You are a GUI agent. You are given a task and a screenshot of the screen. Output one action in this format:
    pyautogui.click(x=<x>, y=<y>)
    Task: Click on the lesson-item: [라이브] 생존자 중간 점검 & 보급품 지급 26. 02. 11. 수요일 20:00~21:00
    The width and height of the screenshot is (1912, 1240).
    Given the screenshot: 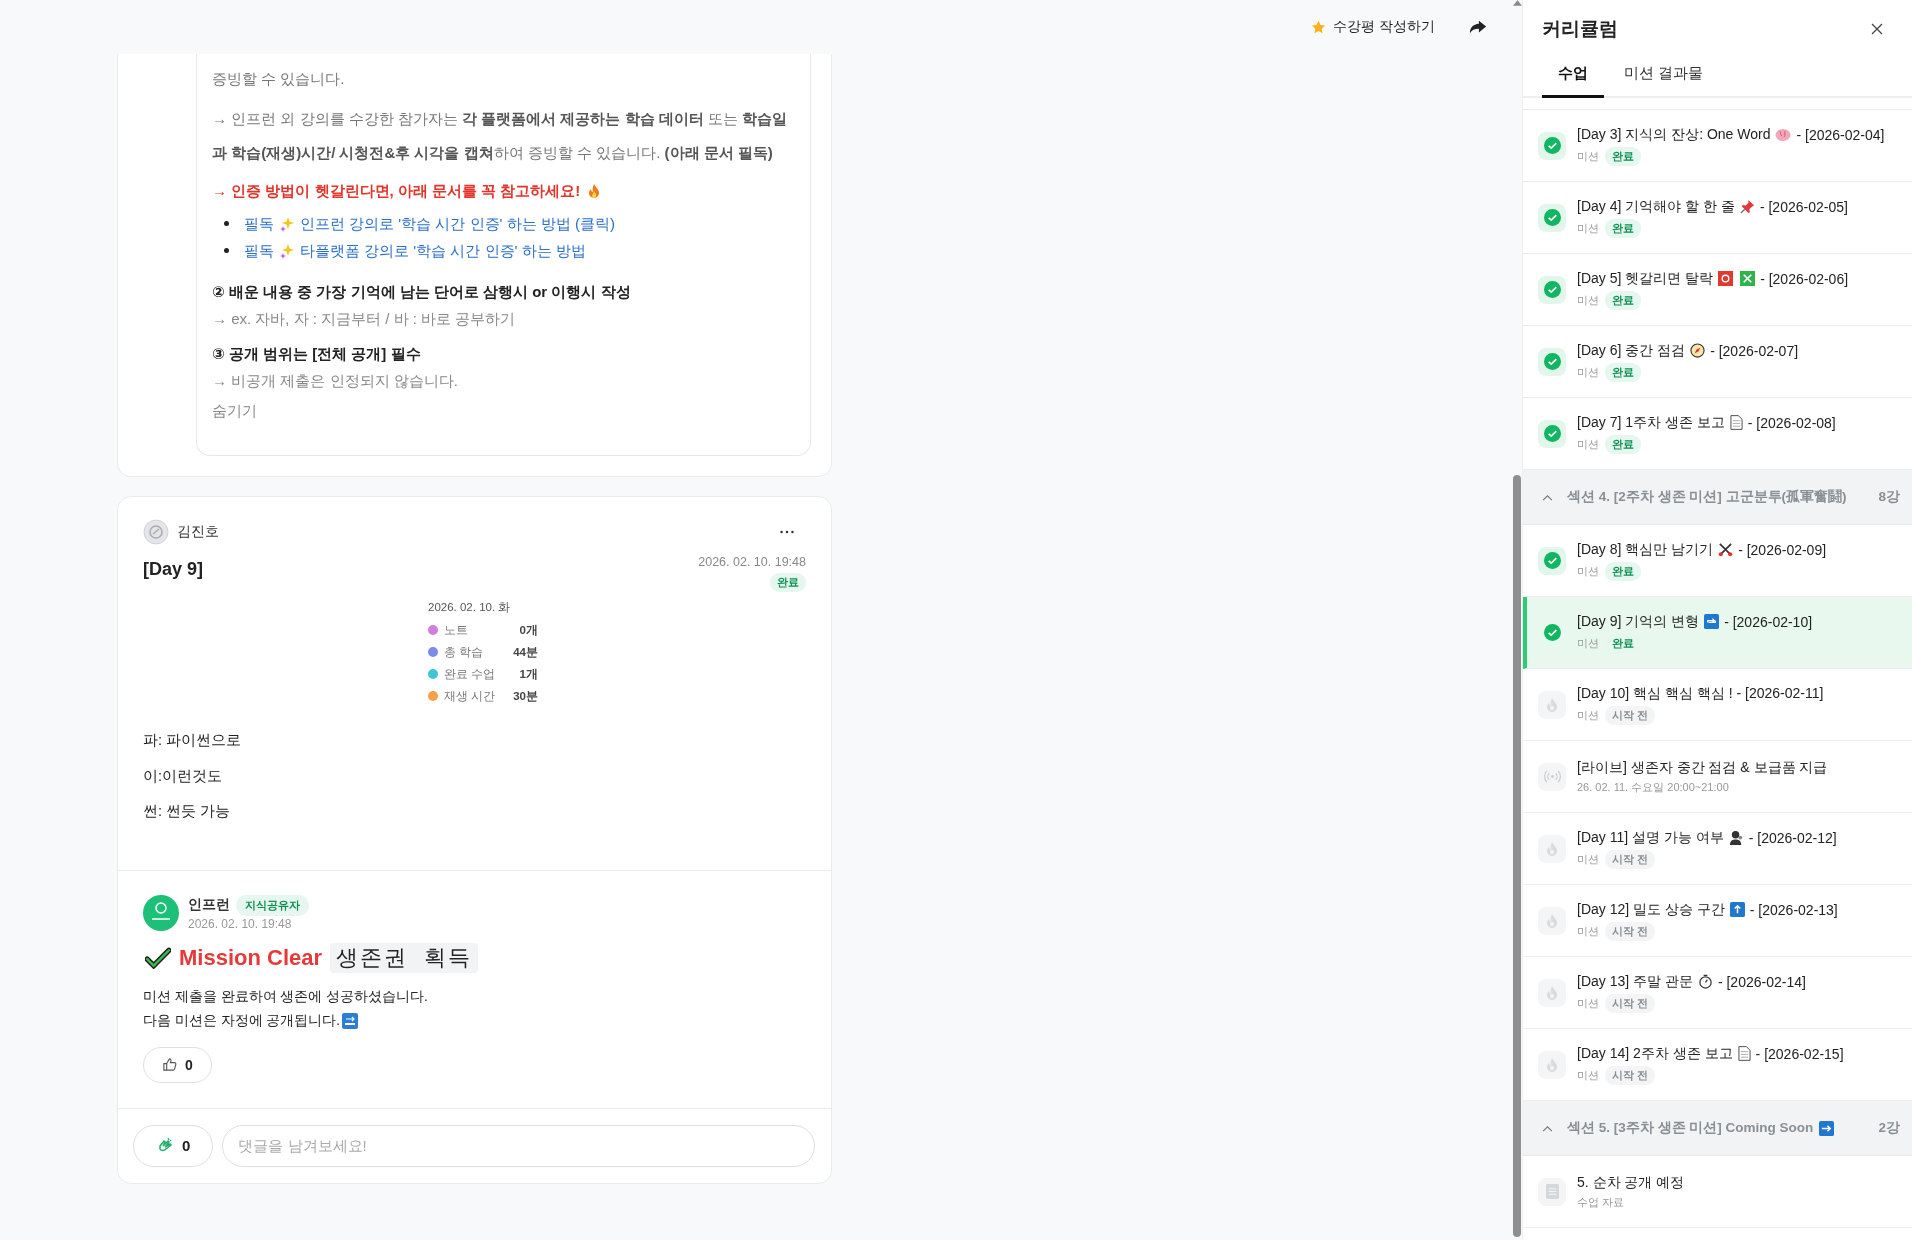 What is the action you would take?
    pyautogui.click(x=1717, y=777)
    